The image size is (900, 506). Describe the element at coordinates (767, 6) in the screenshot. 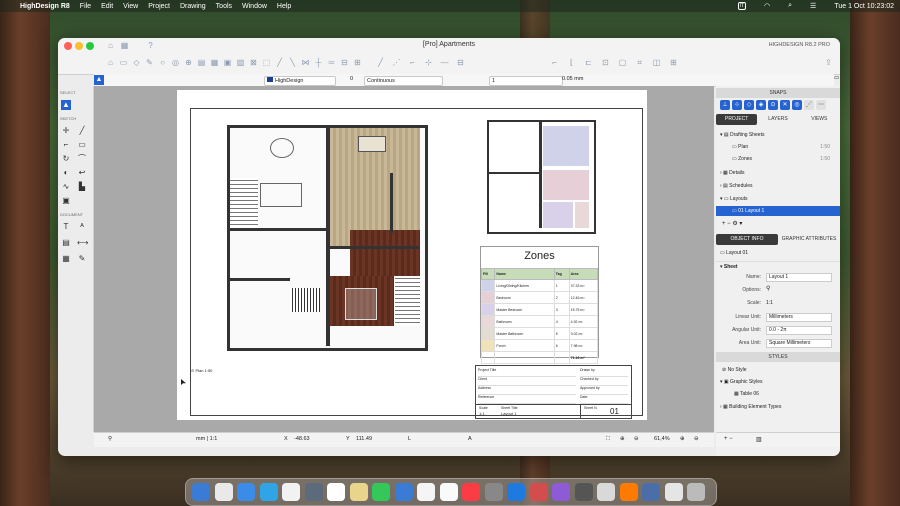

I see `wifi-icon: ◠` at that location.